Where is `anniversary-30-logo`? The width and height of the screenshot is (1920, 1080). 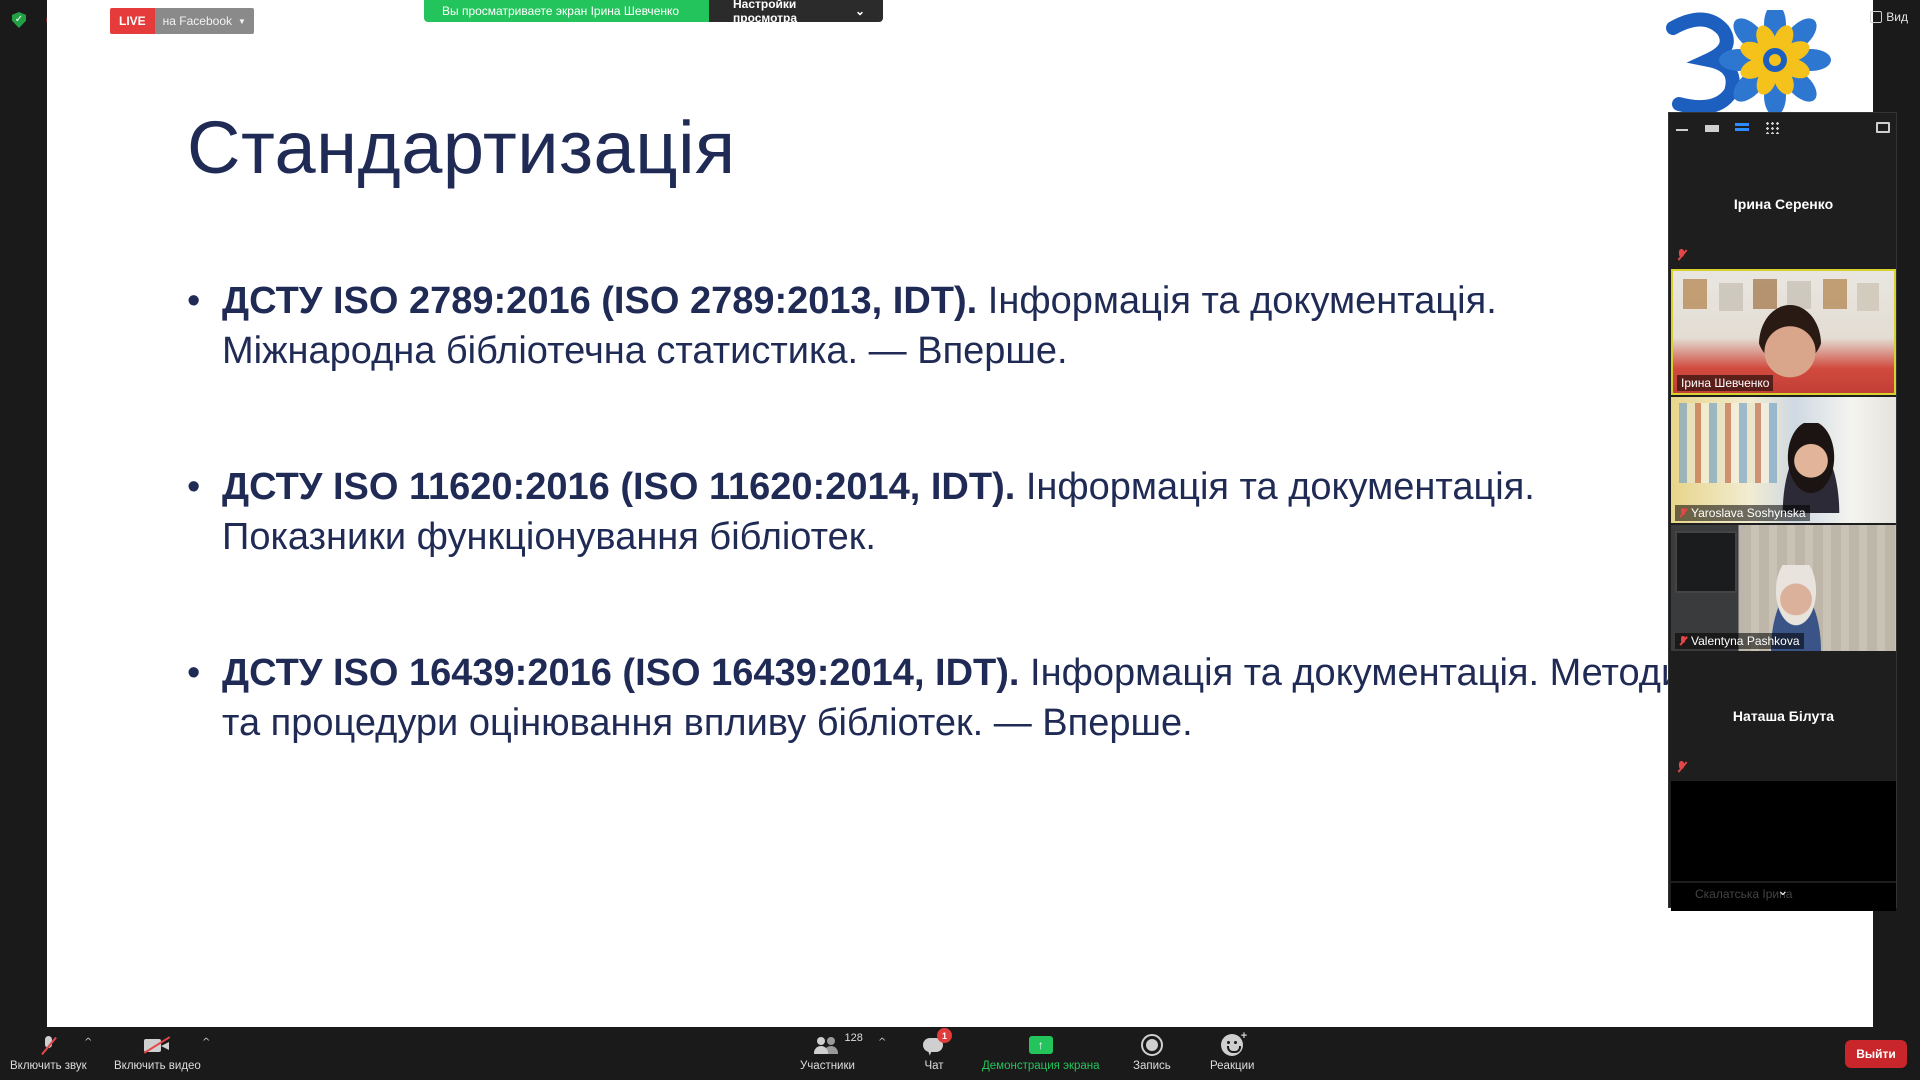
anniversary-30-logo is located at coordinates (1748, 62).